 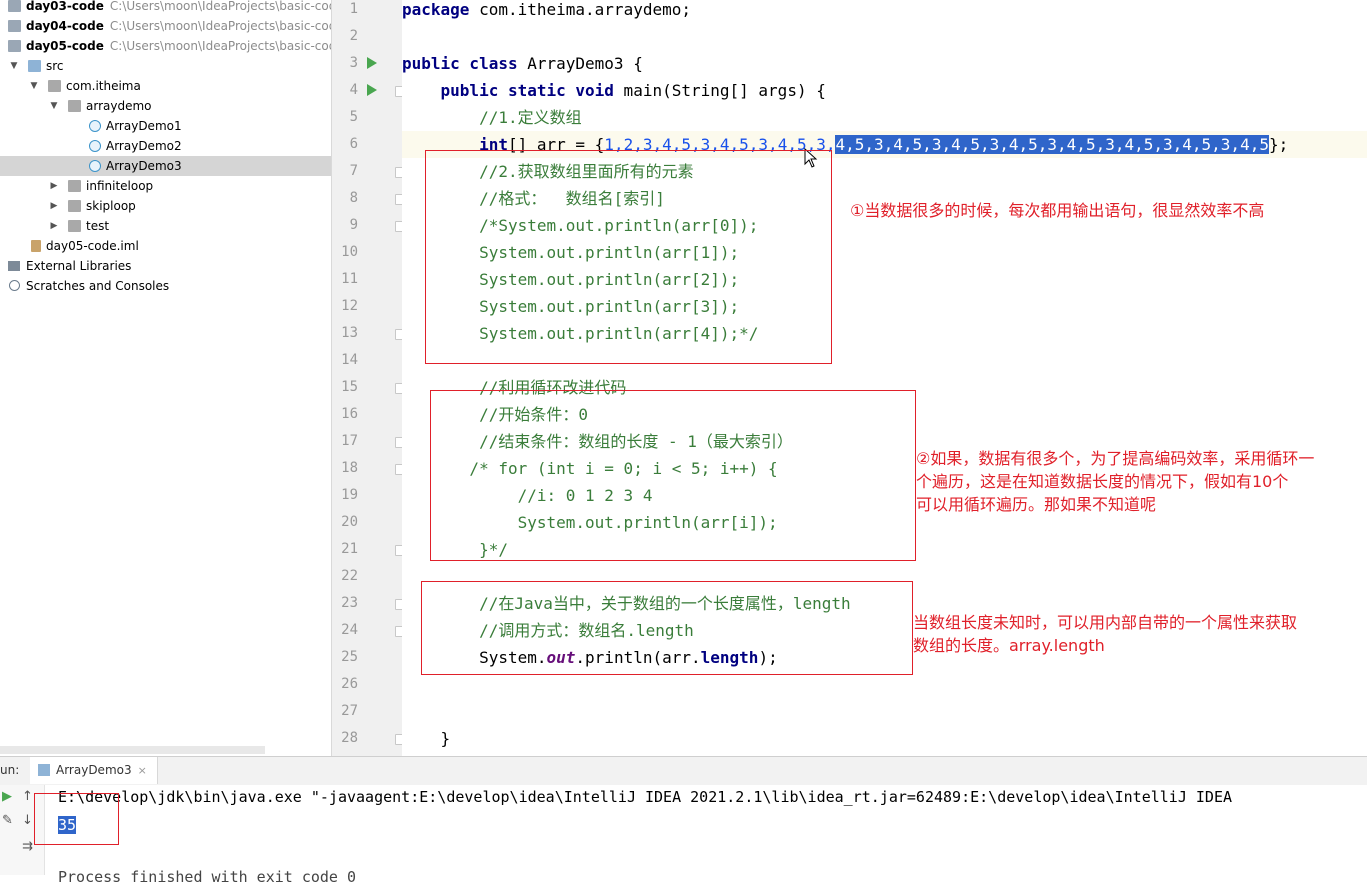 What do you see at coordinates (353, 9) in the screenshot?
I see `line-number: 1` at bounding box center [353, 9].